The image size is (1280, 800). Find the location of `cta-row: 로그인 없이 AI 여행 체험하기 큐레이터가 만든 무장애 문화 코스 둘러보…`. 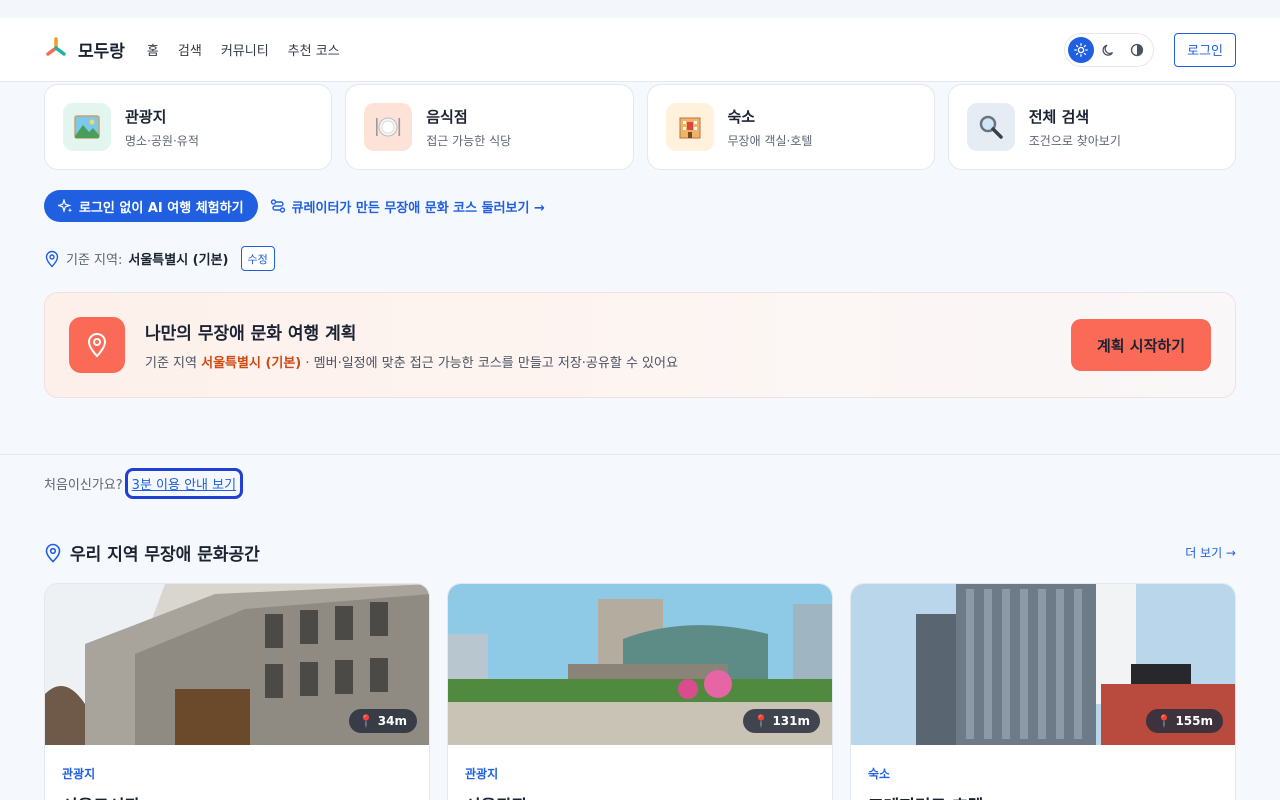

cta-row: 로그인 없이 AI 여행 체험하기 큐레이터가 만든 무장애 문화 코스 둘러보… is located at coordinates (294, 206).